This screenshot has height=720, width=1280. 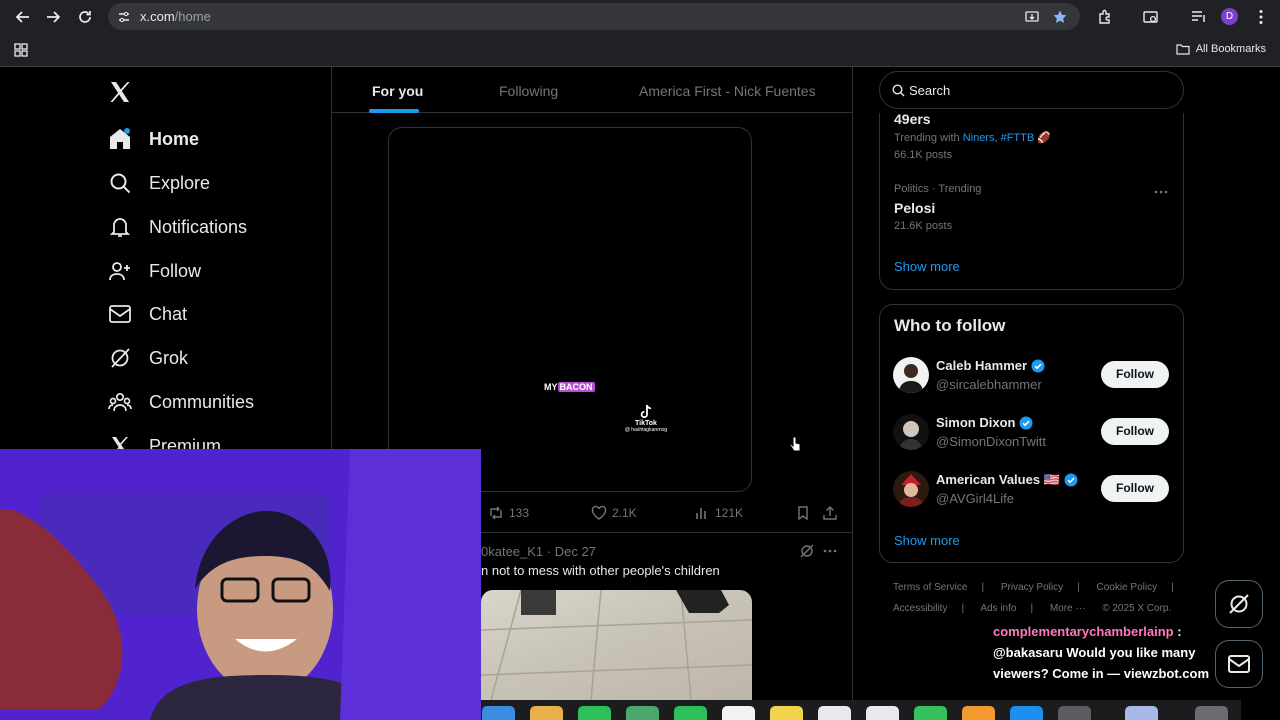 What do you see at coordinates (397, 91) in the screenshot?
I see `tab-for-you: For you` at bounding box center [397, 91].